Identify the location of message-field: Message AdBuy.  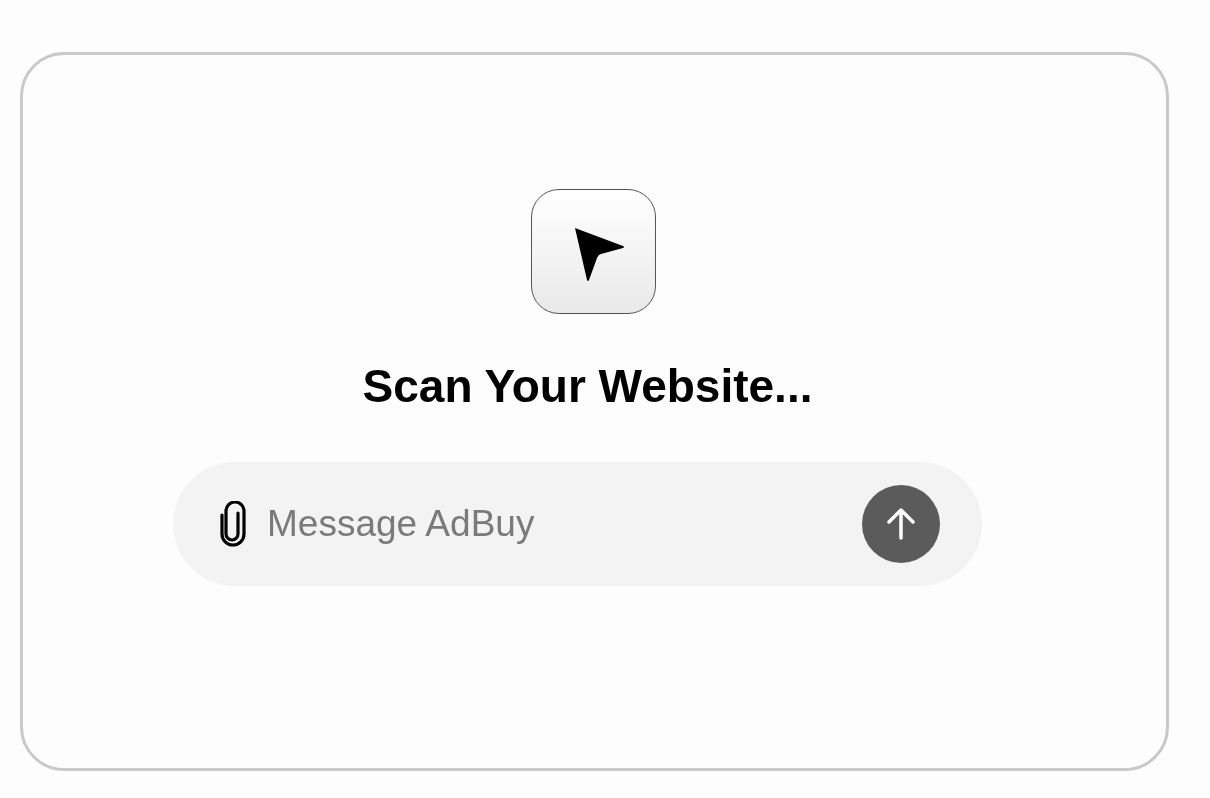
(564, 524).